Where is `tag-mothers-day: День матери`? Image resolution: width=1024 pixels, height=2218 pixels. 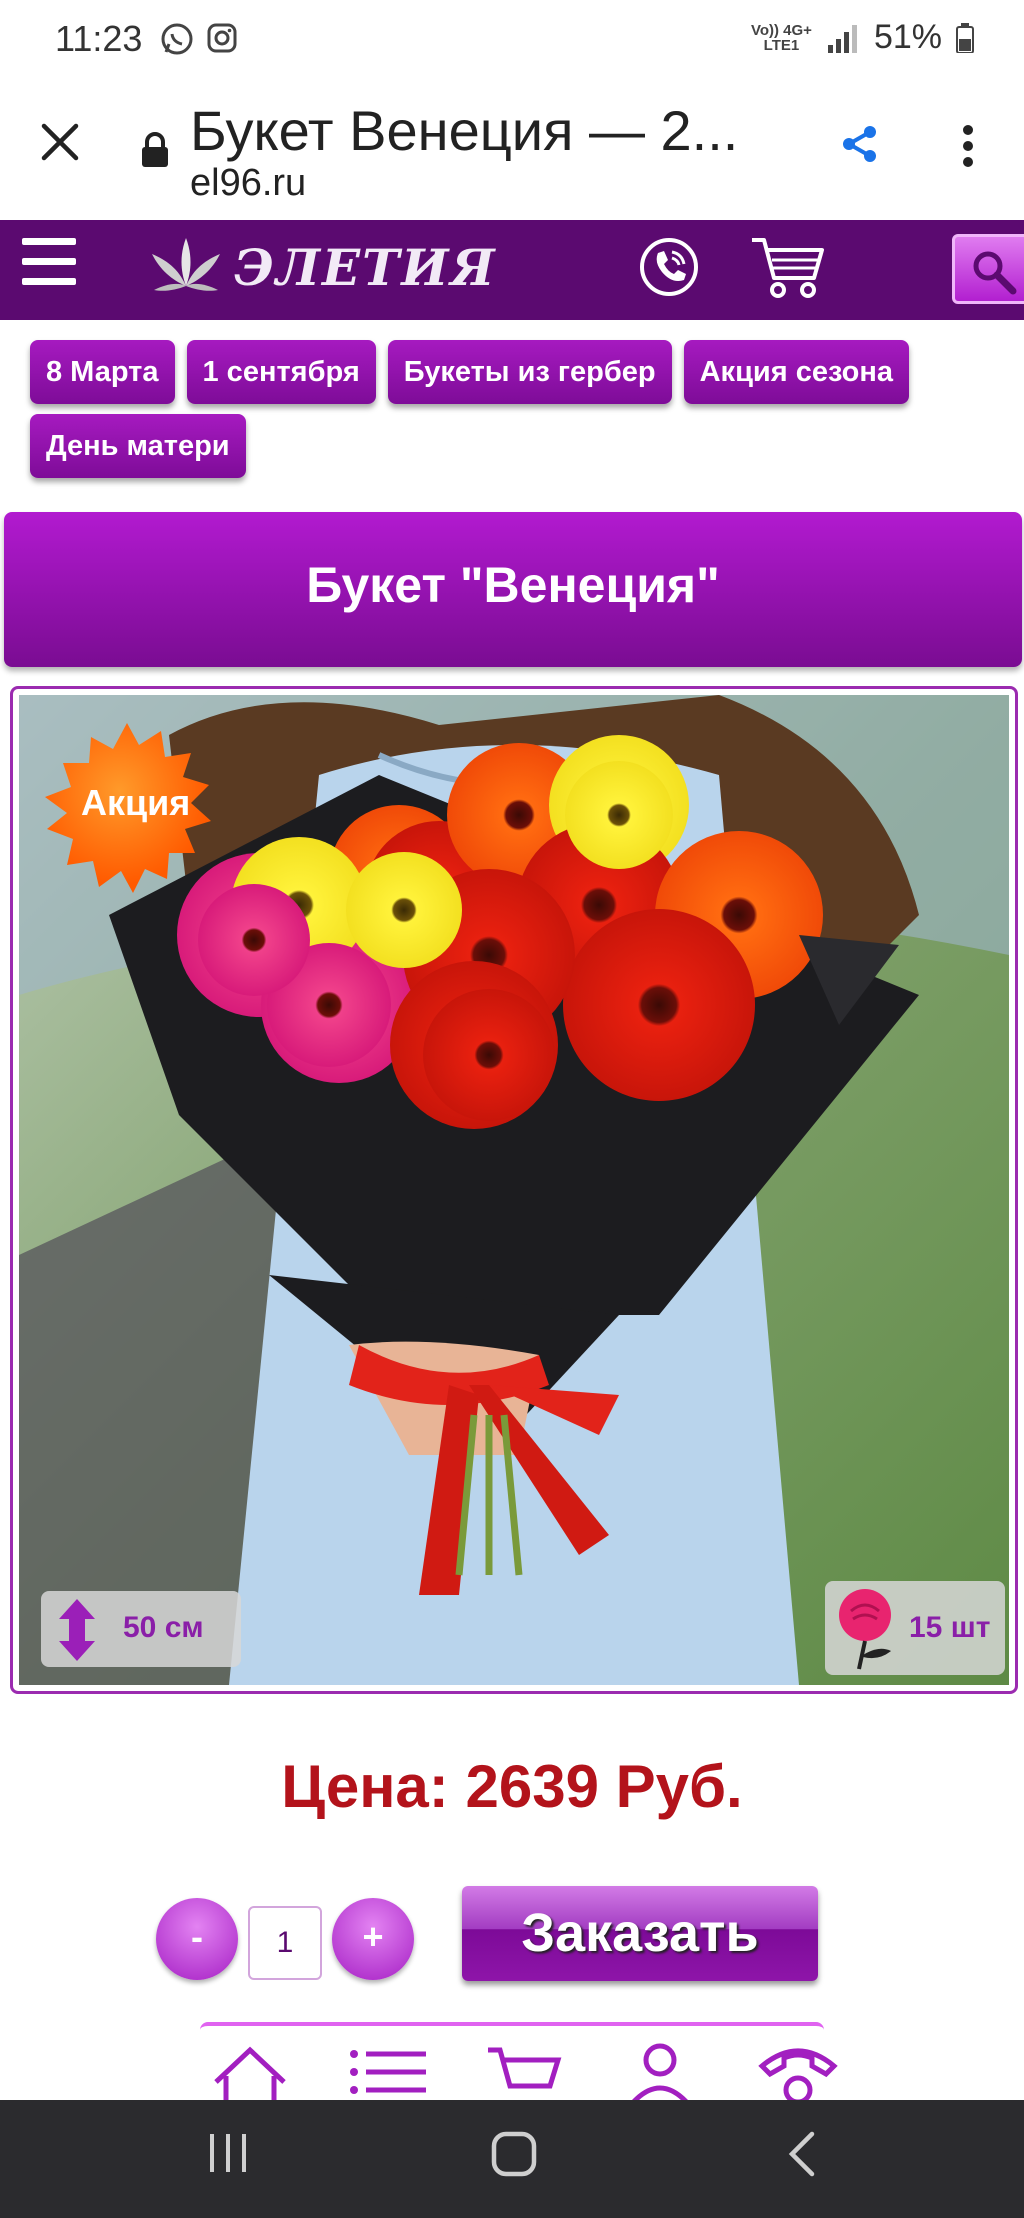
tag-mothers-day: День матери is located at coordinates (138, 446).